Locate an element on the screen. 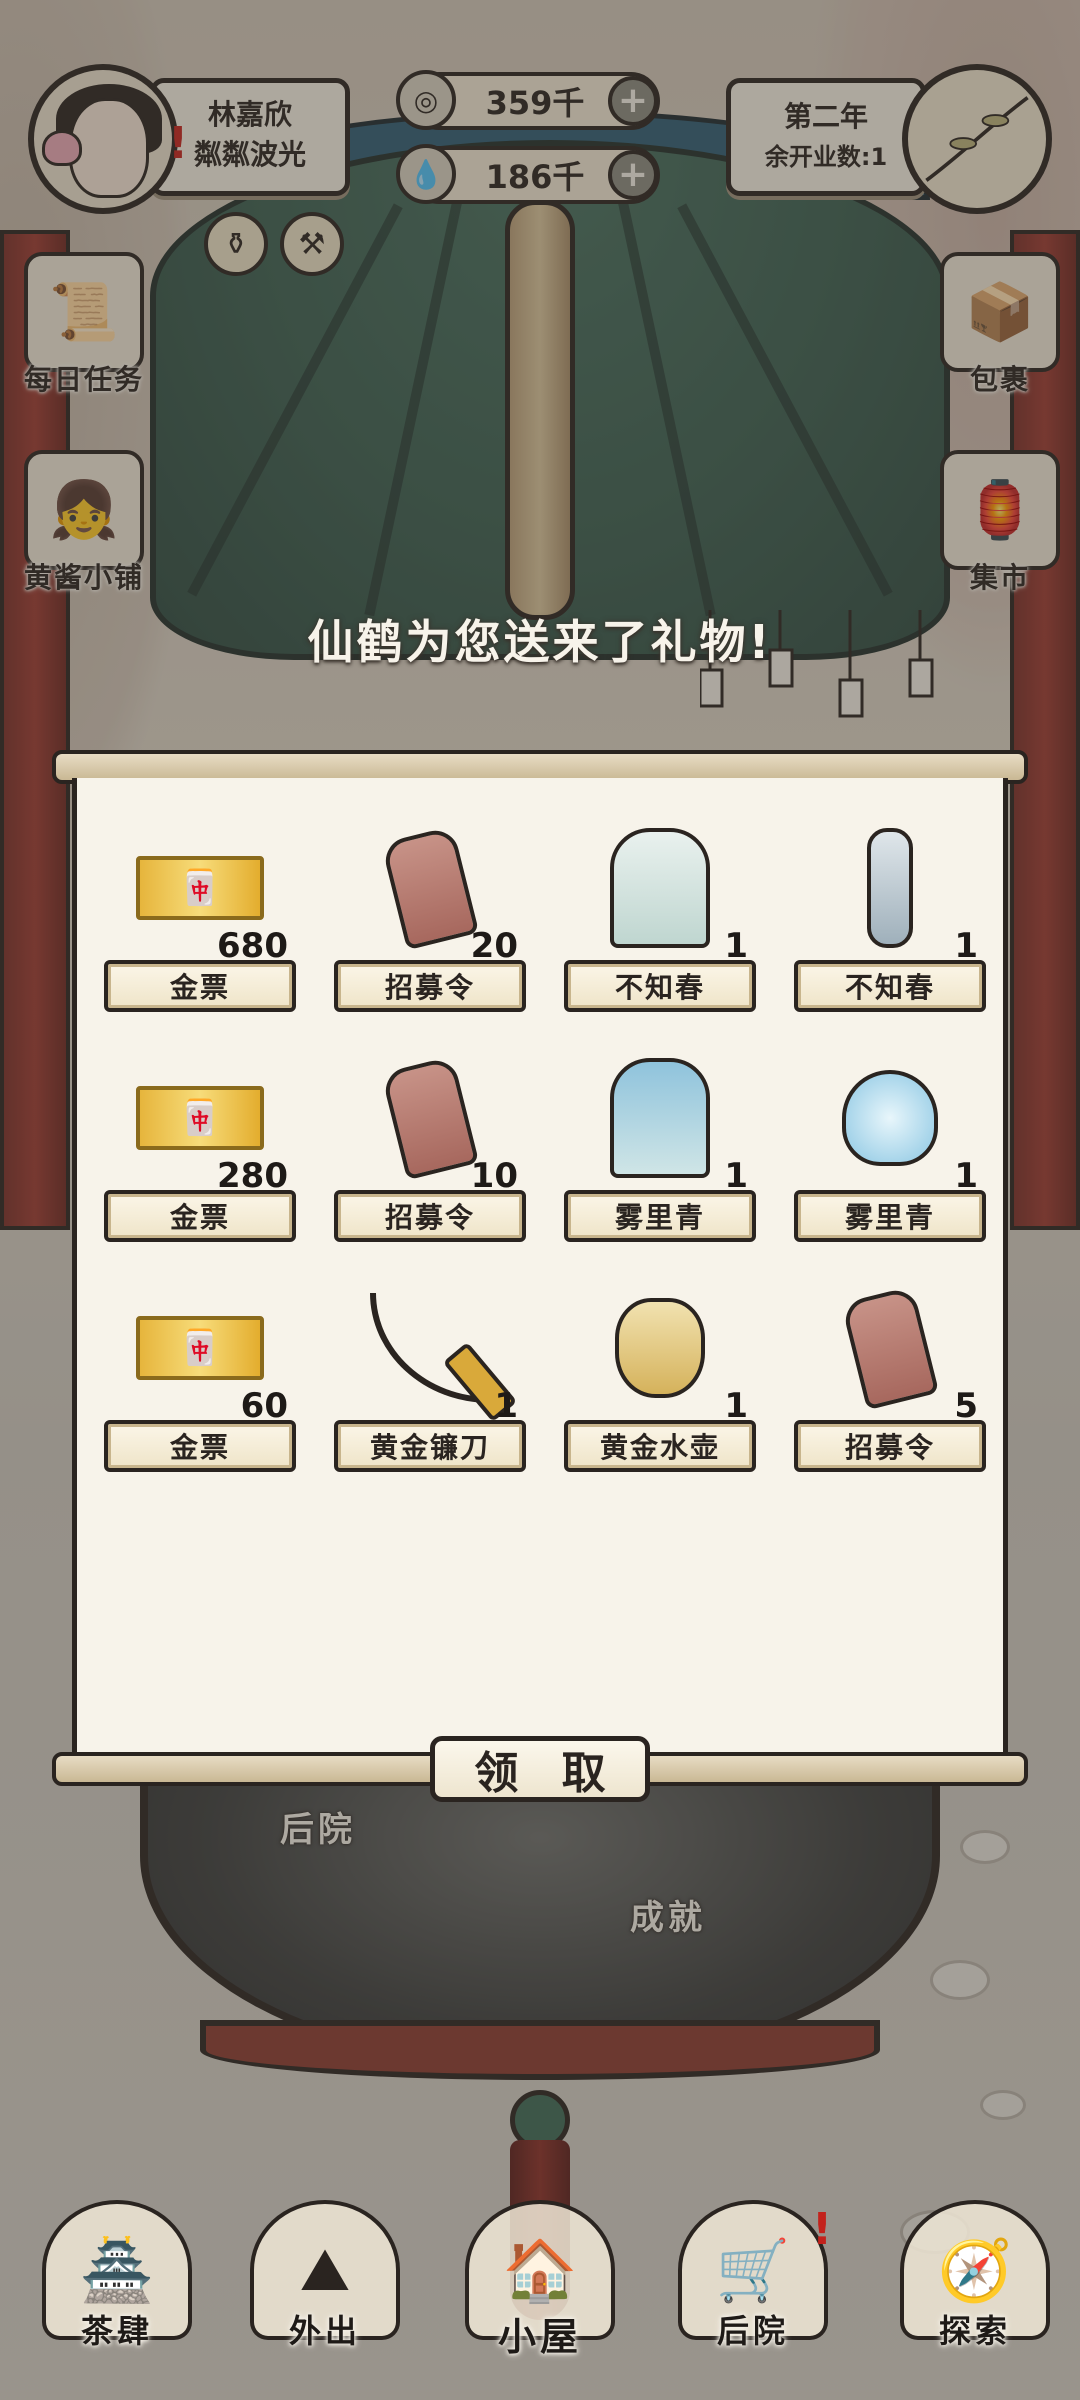  gift-item: 10 招募令 is located at coordinates (430, 1150).